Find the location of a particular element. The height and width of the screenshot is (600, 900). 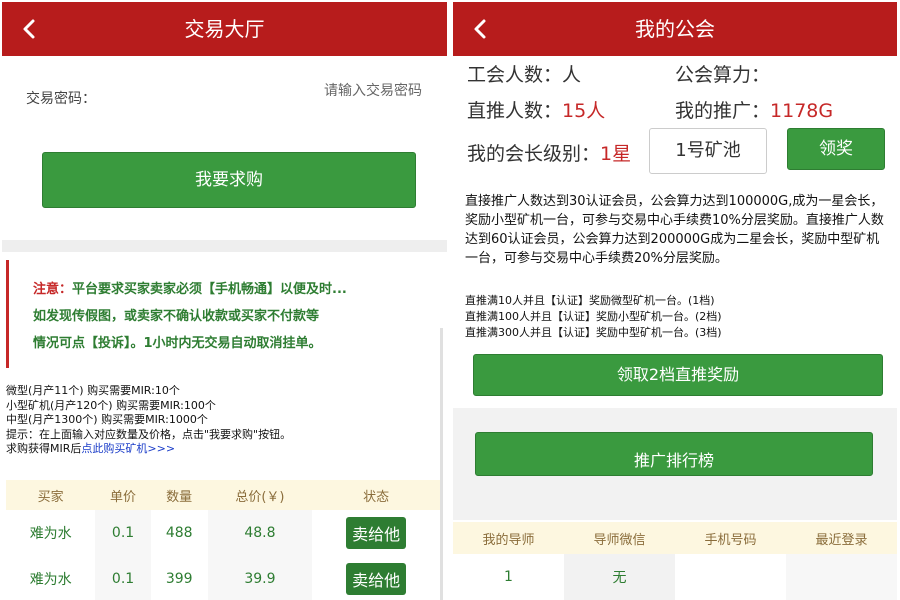

table-row: 1 无 is located at coordinates (675, 577).